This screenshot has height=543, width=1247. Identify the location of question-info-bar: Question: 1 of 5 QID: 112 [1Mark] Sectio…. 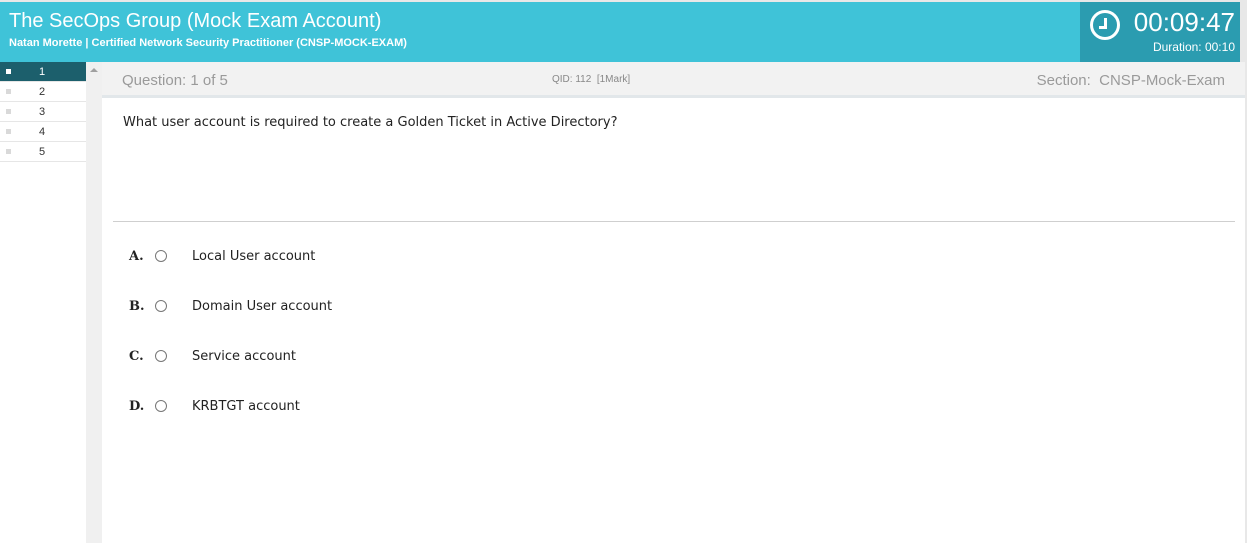
(673, 80).